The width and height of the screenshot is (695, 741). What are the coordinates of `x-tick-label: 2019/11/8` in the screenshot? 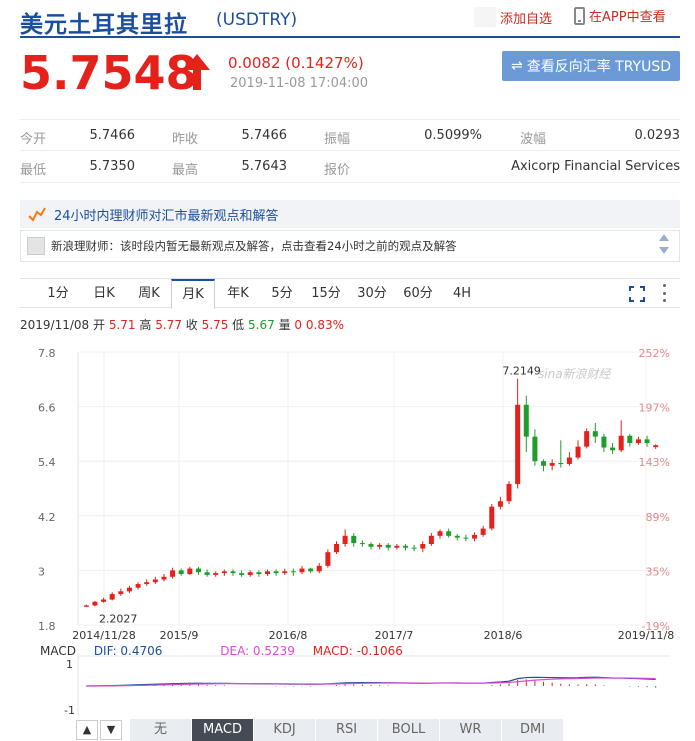 It's located at (646, 635).